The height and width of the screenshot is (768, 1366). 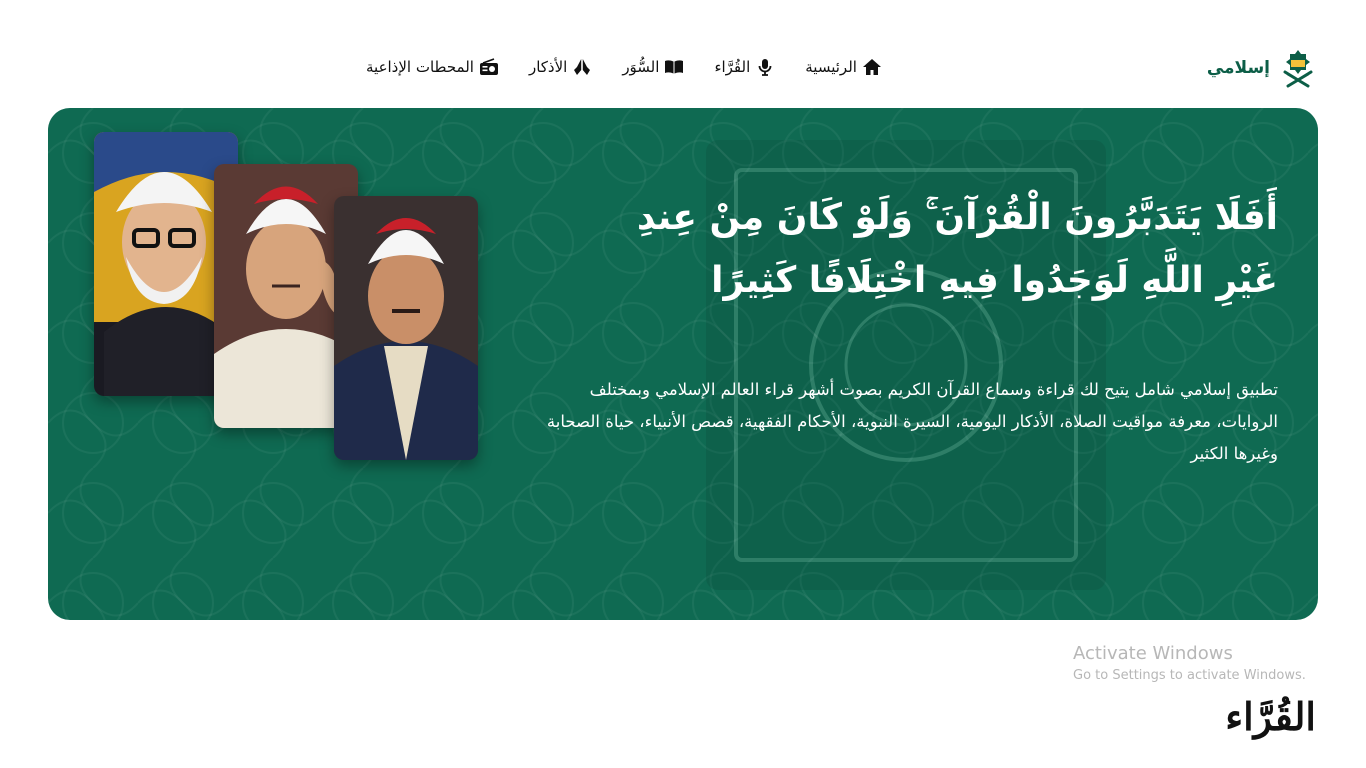 I want to click on quran-stand-logo-icon, so click(x=1298, y=69).